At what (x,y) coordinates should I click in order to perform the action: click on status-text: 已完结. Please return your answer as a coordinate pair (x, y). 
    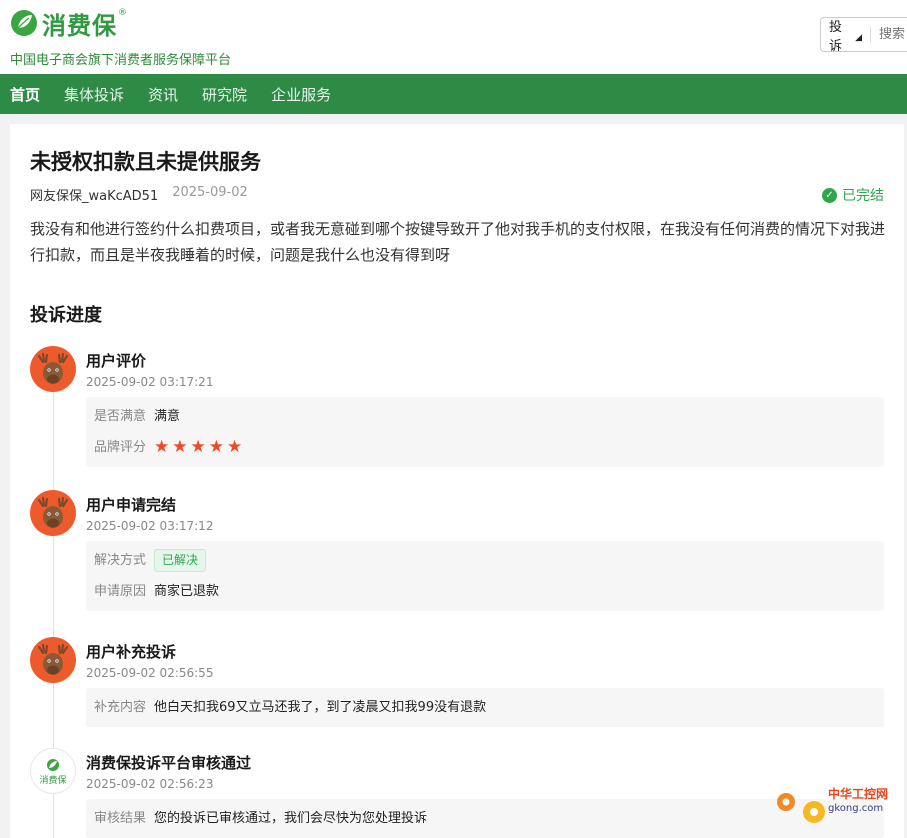
    Looking at the image, I should click on (863, 196).